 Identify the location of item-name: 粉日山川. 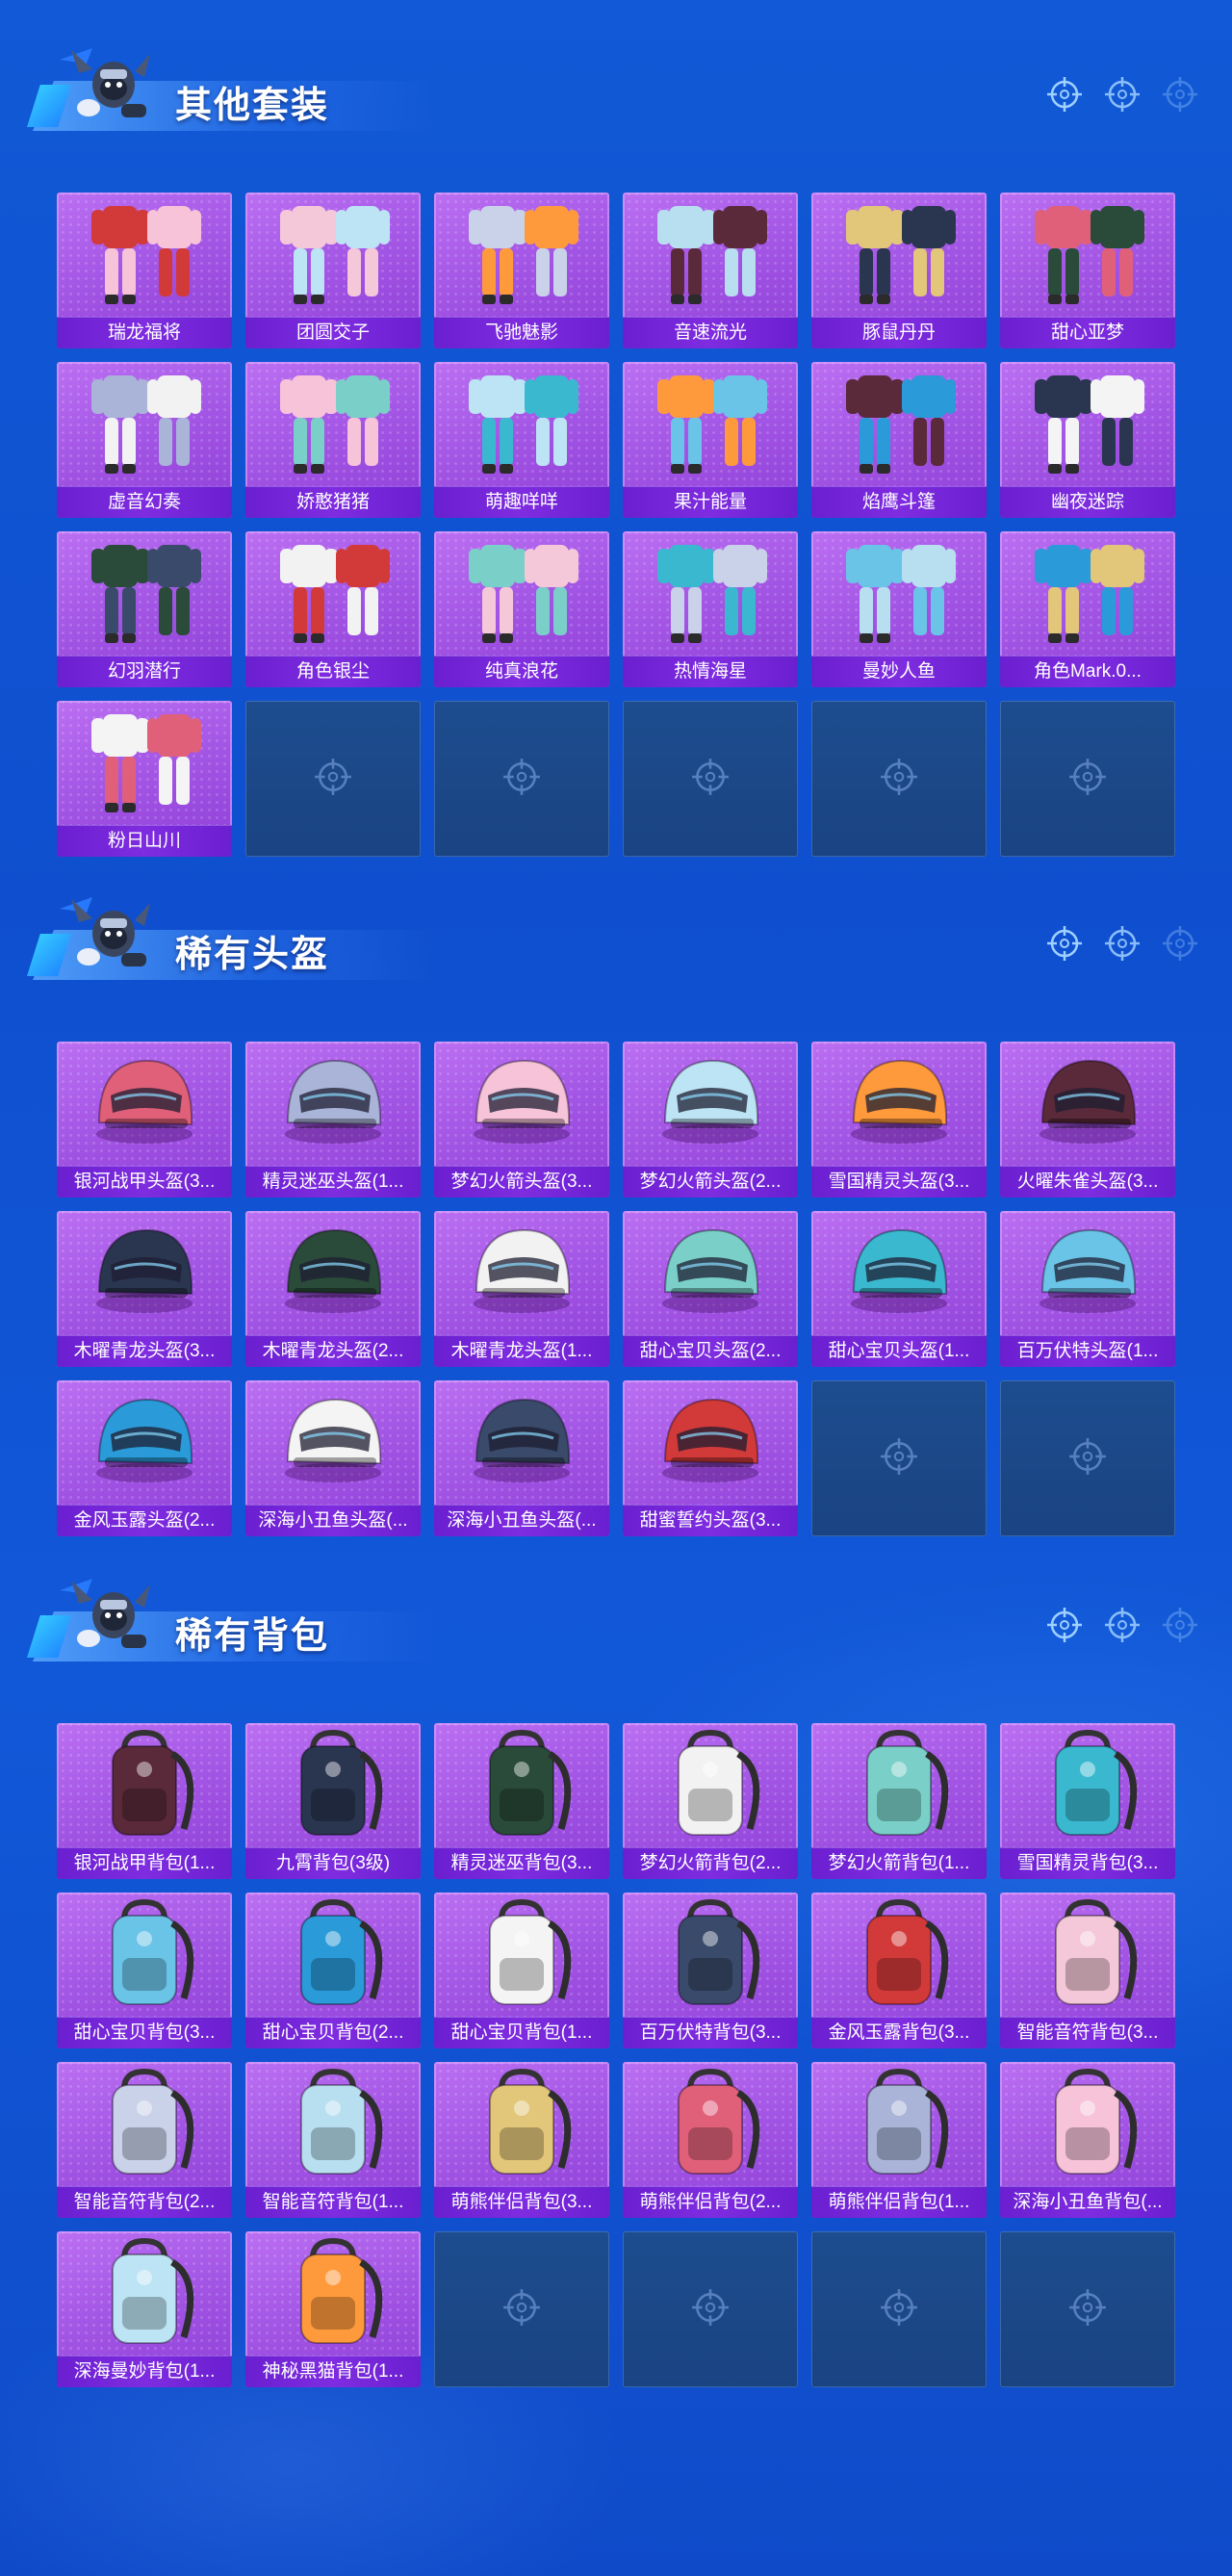
(144, 841).